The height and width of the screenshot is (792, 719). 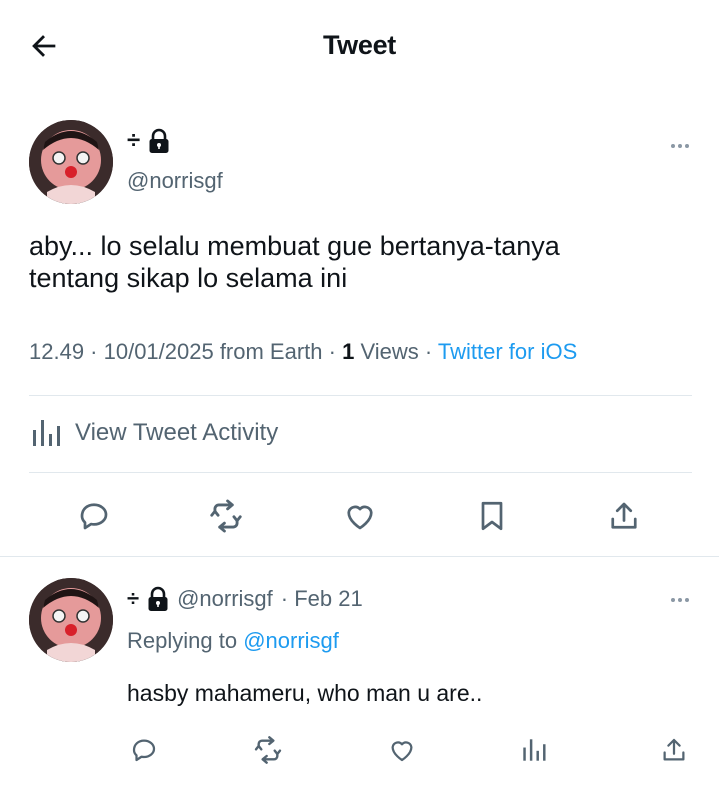 What do you see at coordinates (188, 278) in the screenshot?
I see `tweet-text-line: tentang sikap lo selama ini` at bounding box center [188, 278].